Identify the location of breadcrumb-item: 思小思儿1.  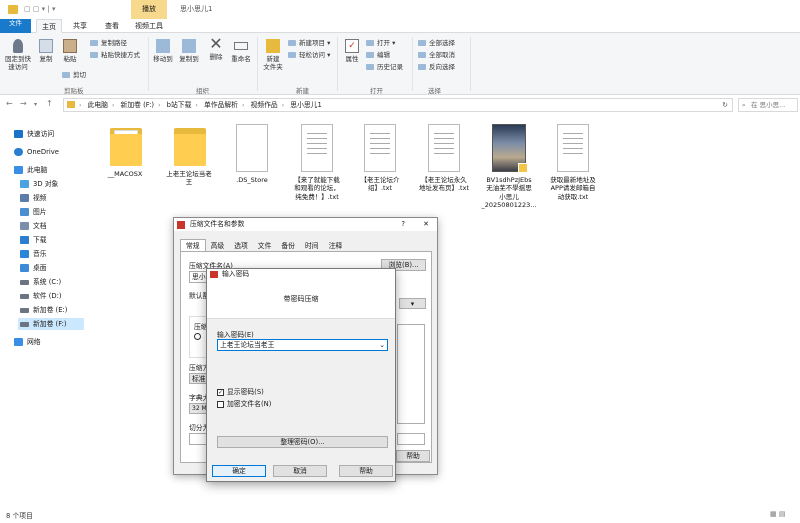
(306, 105).